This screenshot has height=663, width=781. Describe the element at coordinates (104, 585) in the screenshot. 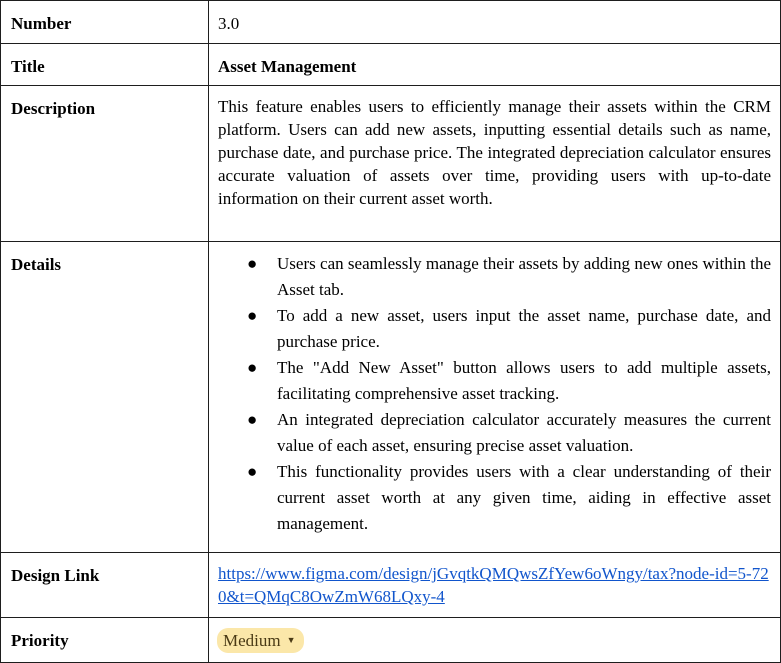

I see `design-link-label: Design Link` at that location.